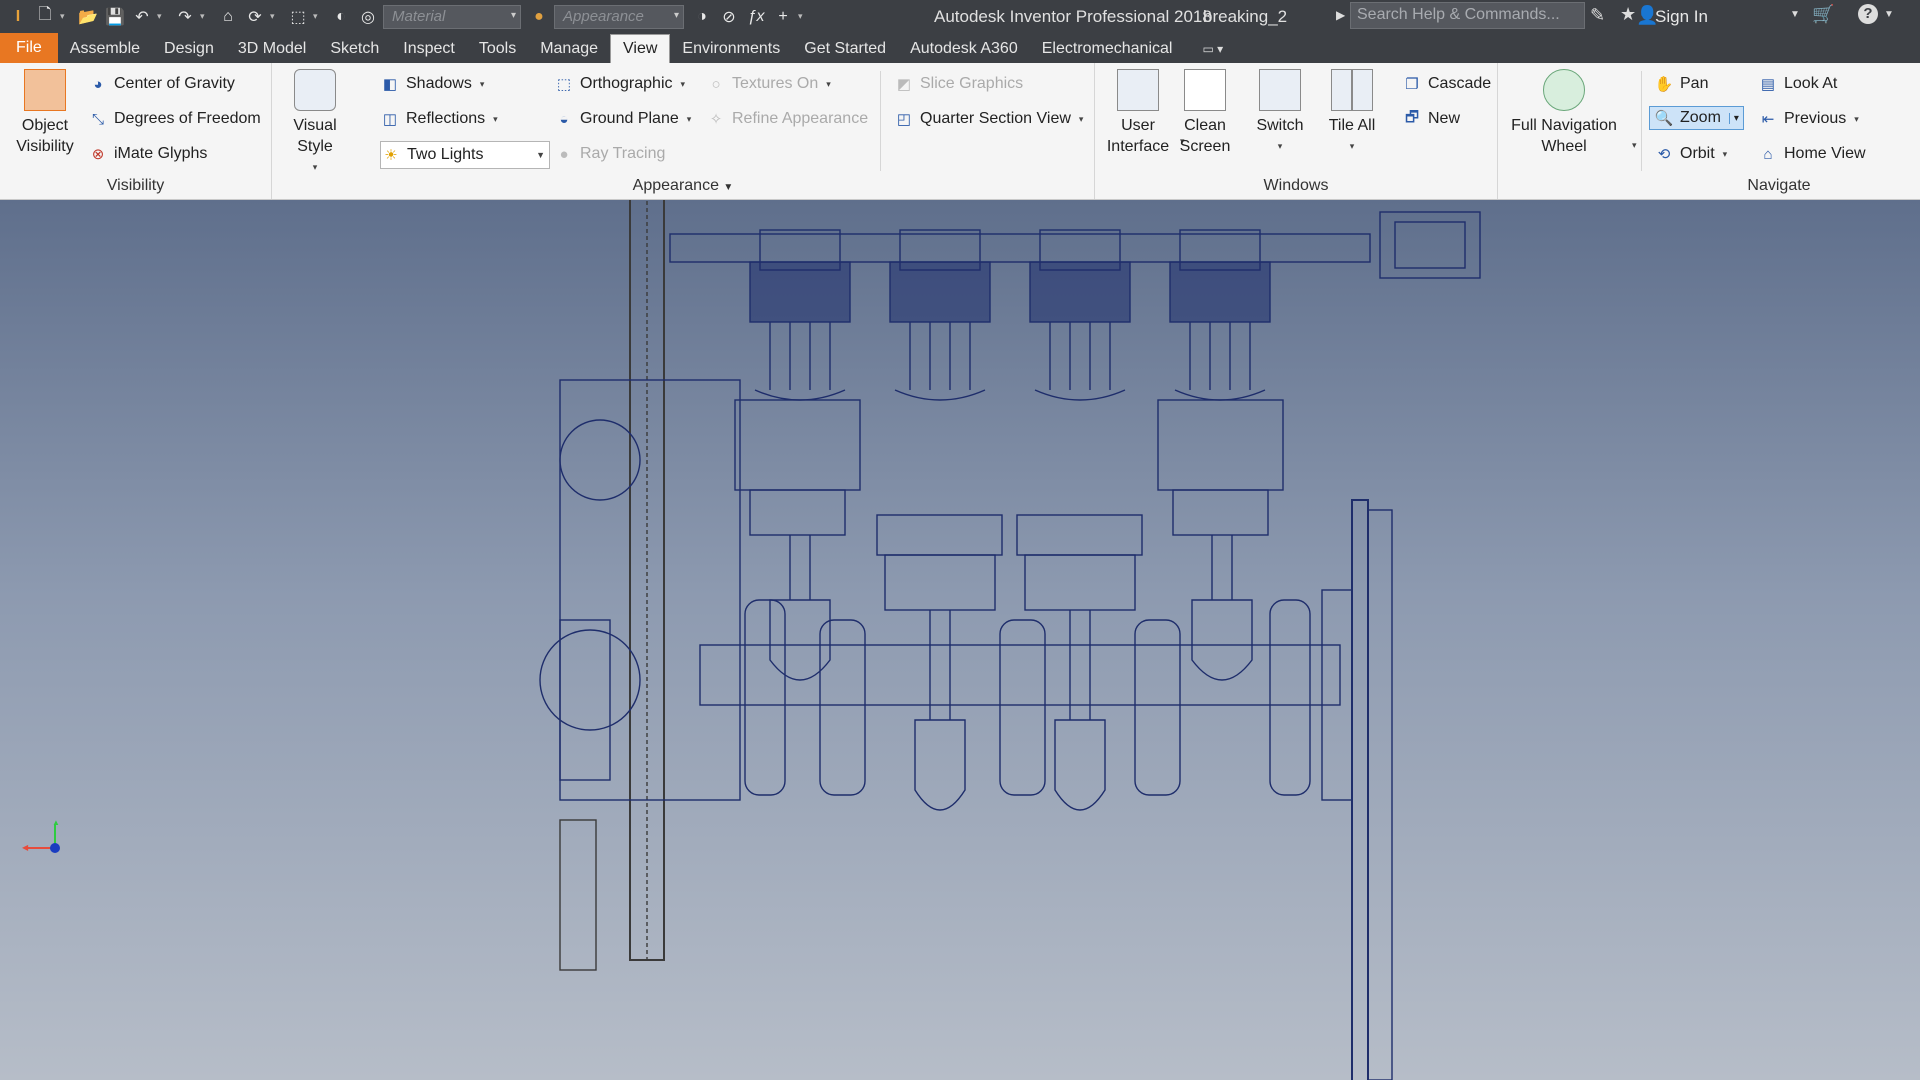  I want to click on adjust-appearance-icon: ◑, so click(702, 17).